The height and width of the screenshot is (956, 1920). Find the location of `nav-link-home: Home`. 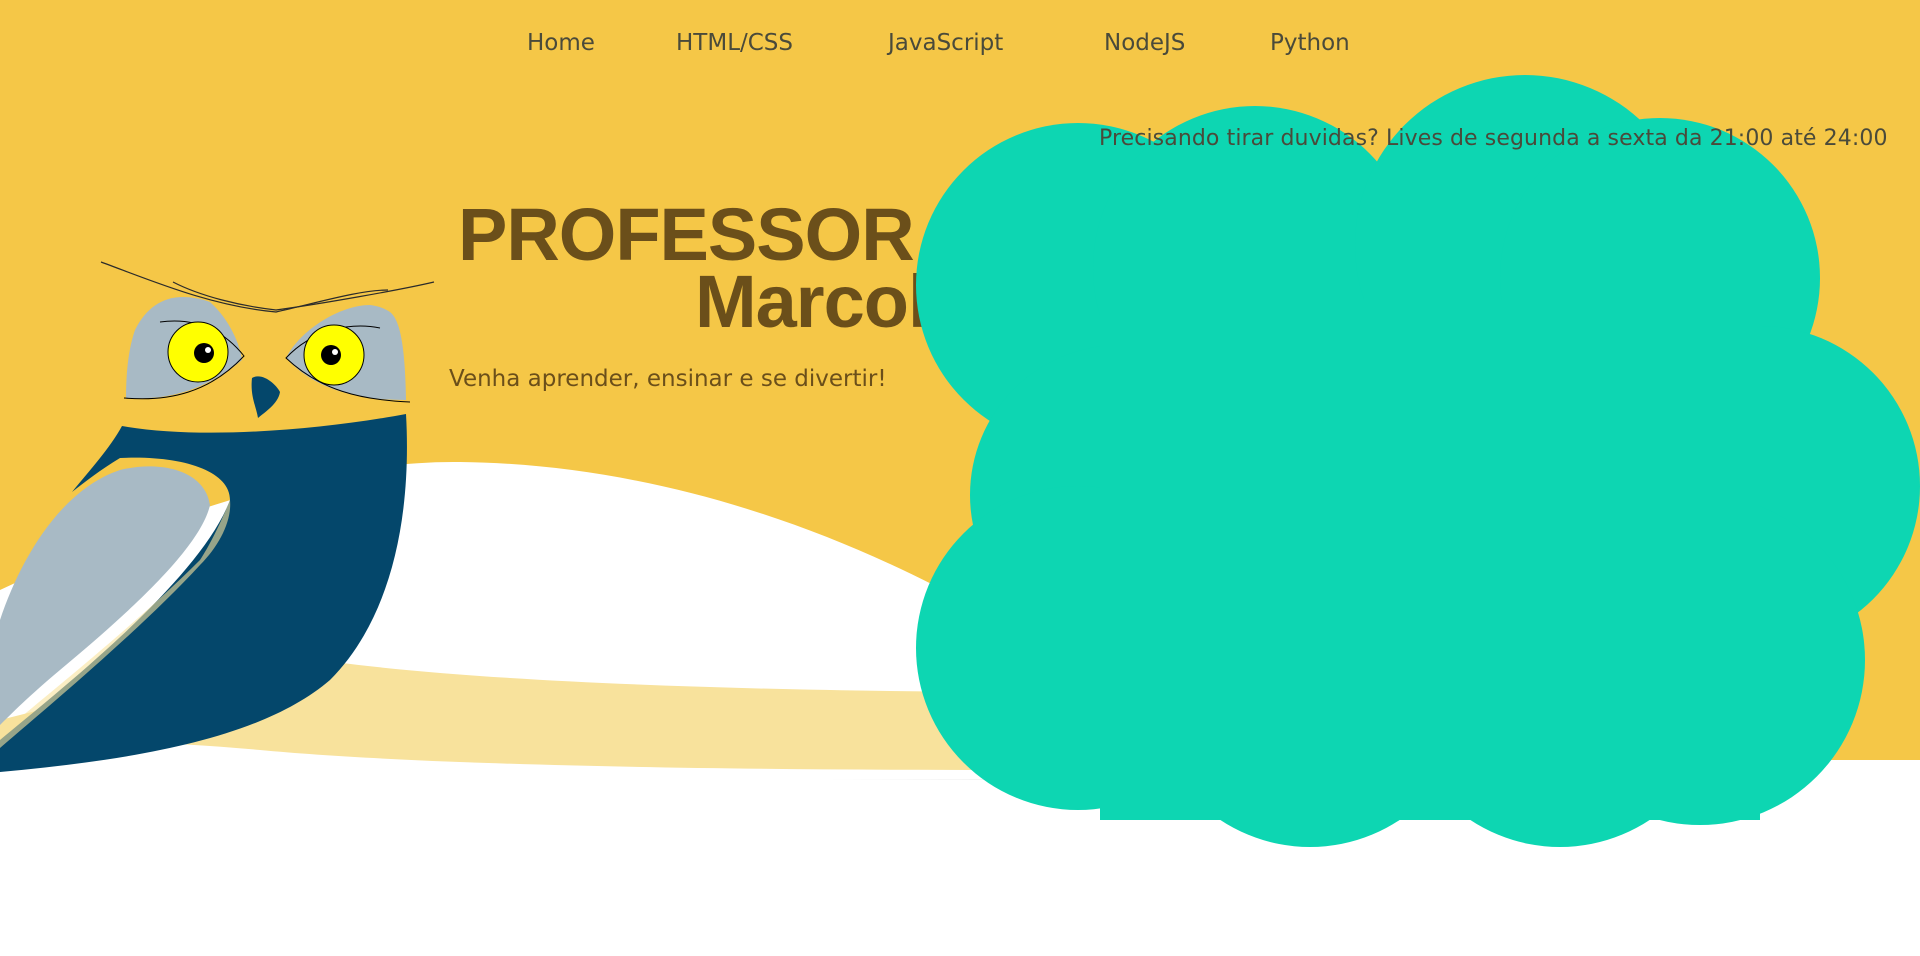

nav-link-home: Home is located at coordinates (561, 43).